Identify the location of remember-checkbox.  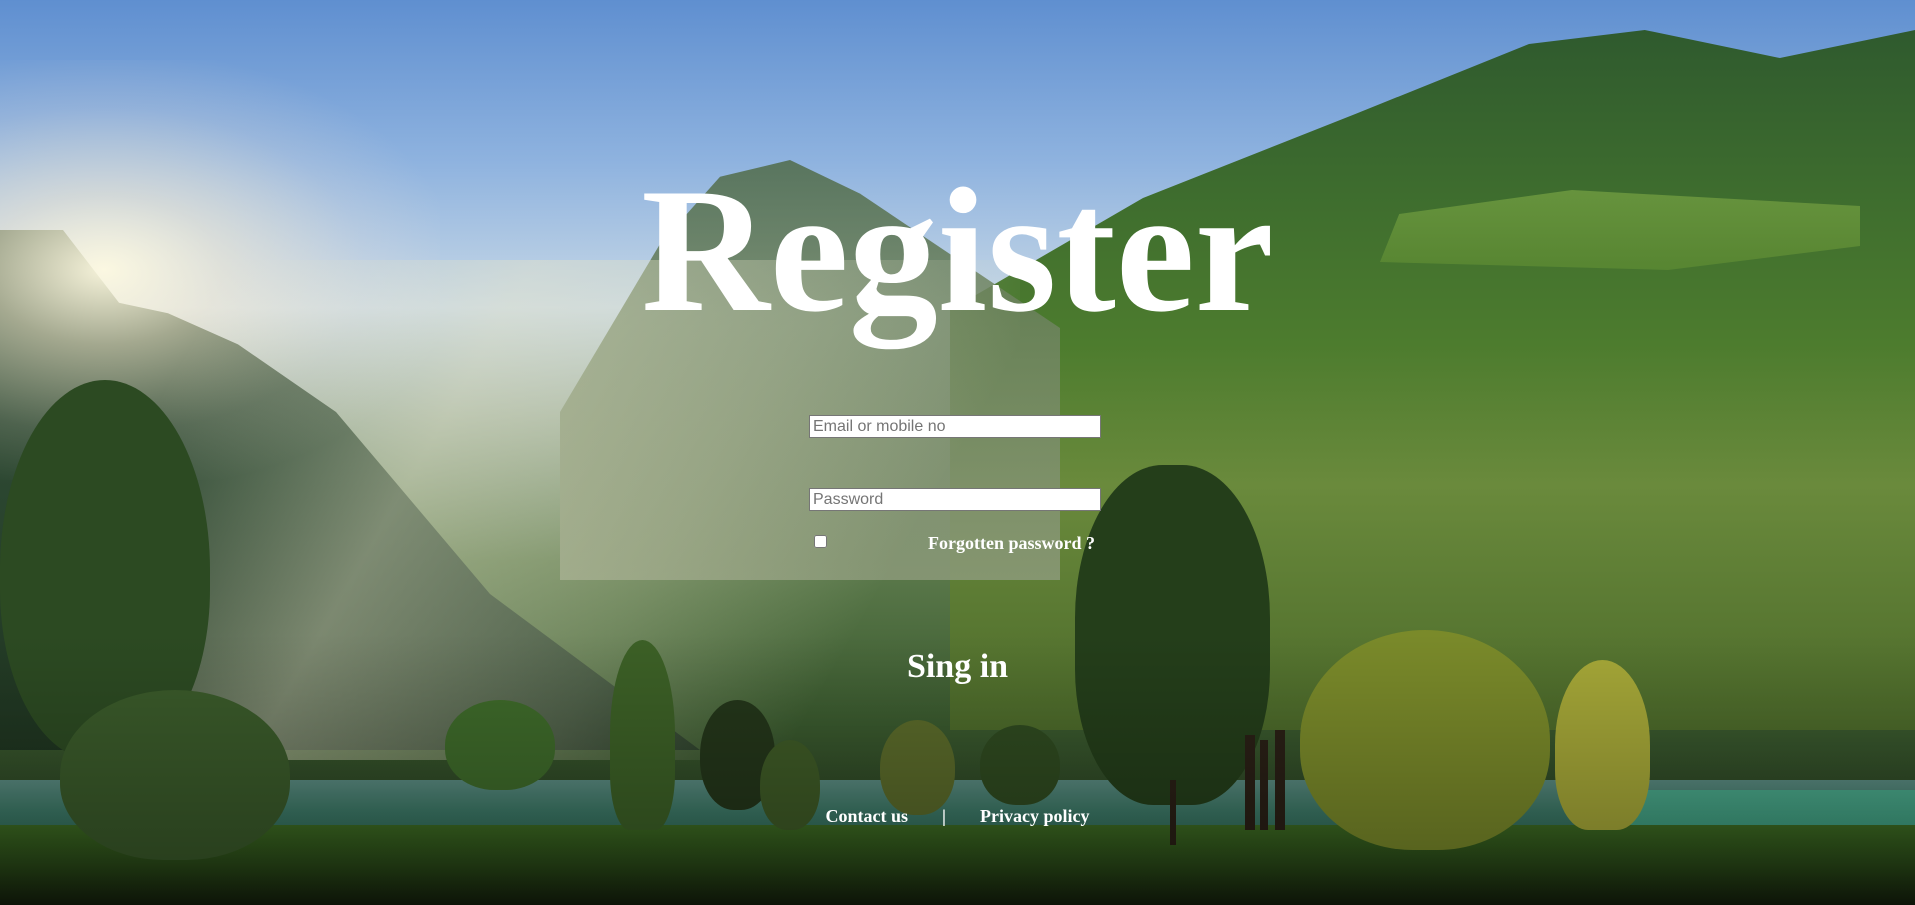
(820, 541).